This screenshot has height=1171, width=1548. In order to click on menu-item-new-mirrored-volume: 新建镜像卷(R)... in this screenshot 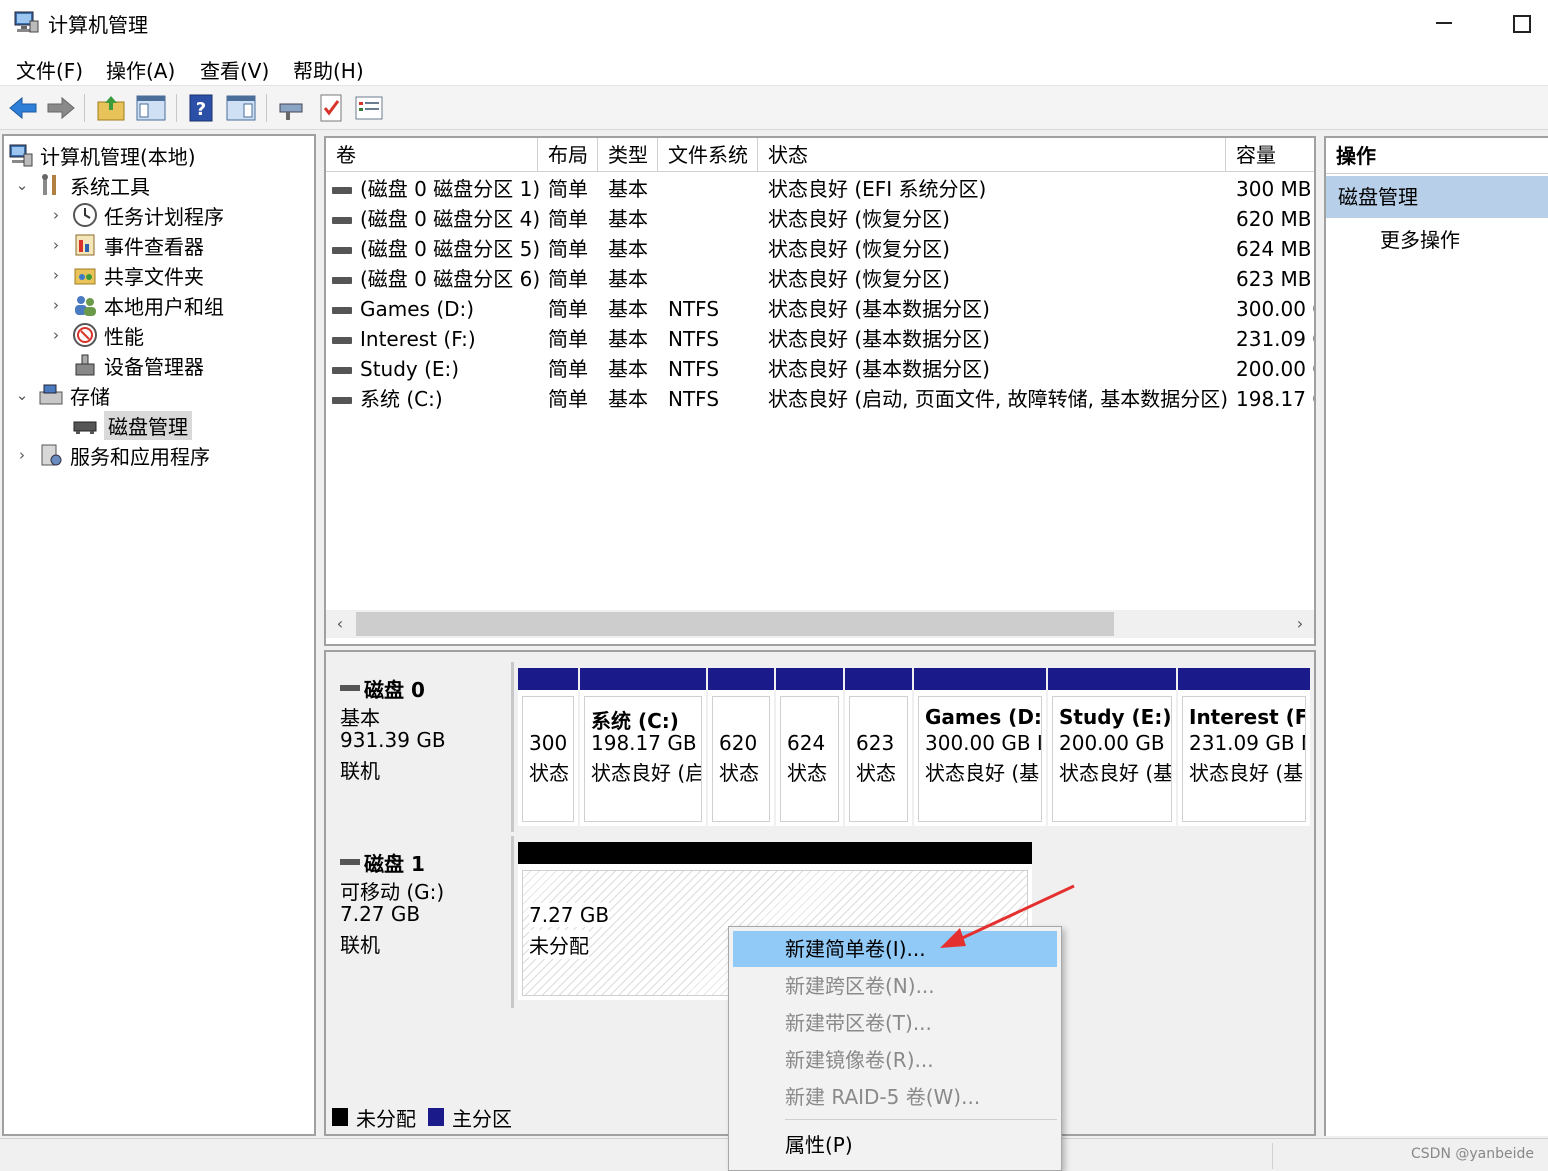, I will do `click(895, 1060)`.